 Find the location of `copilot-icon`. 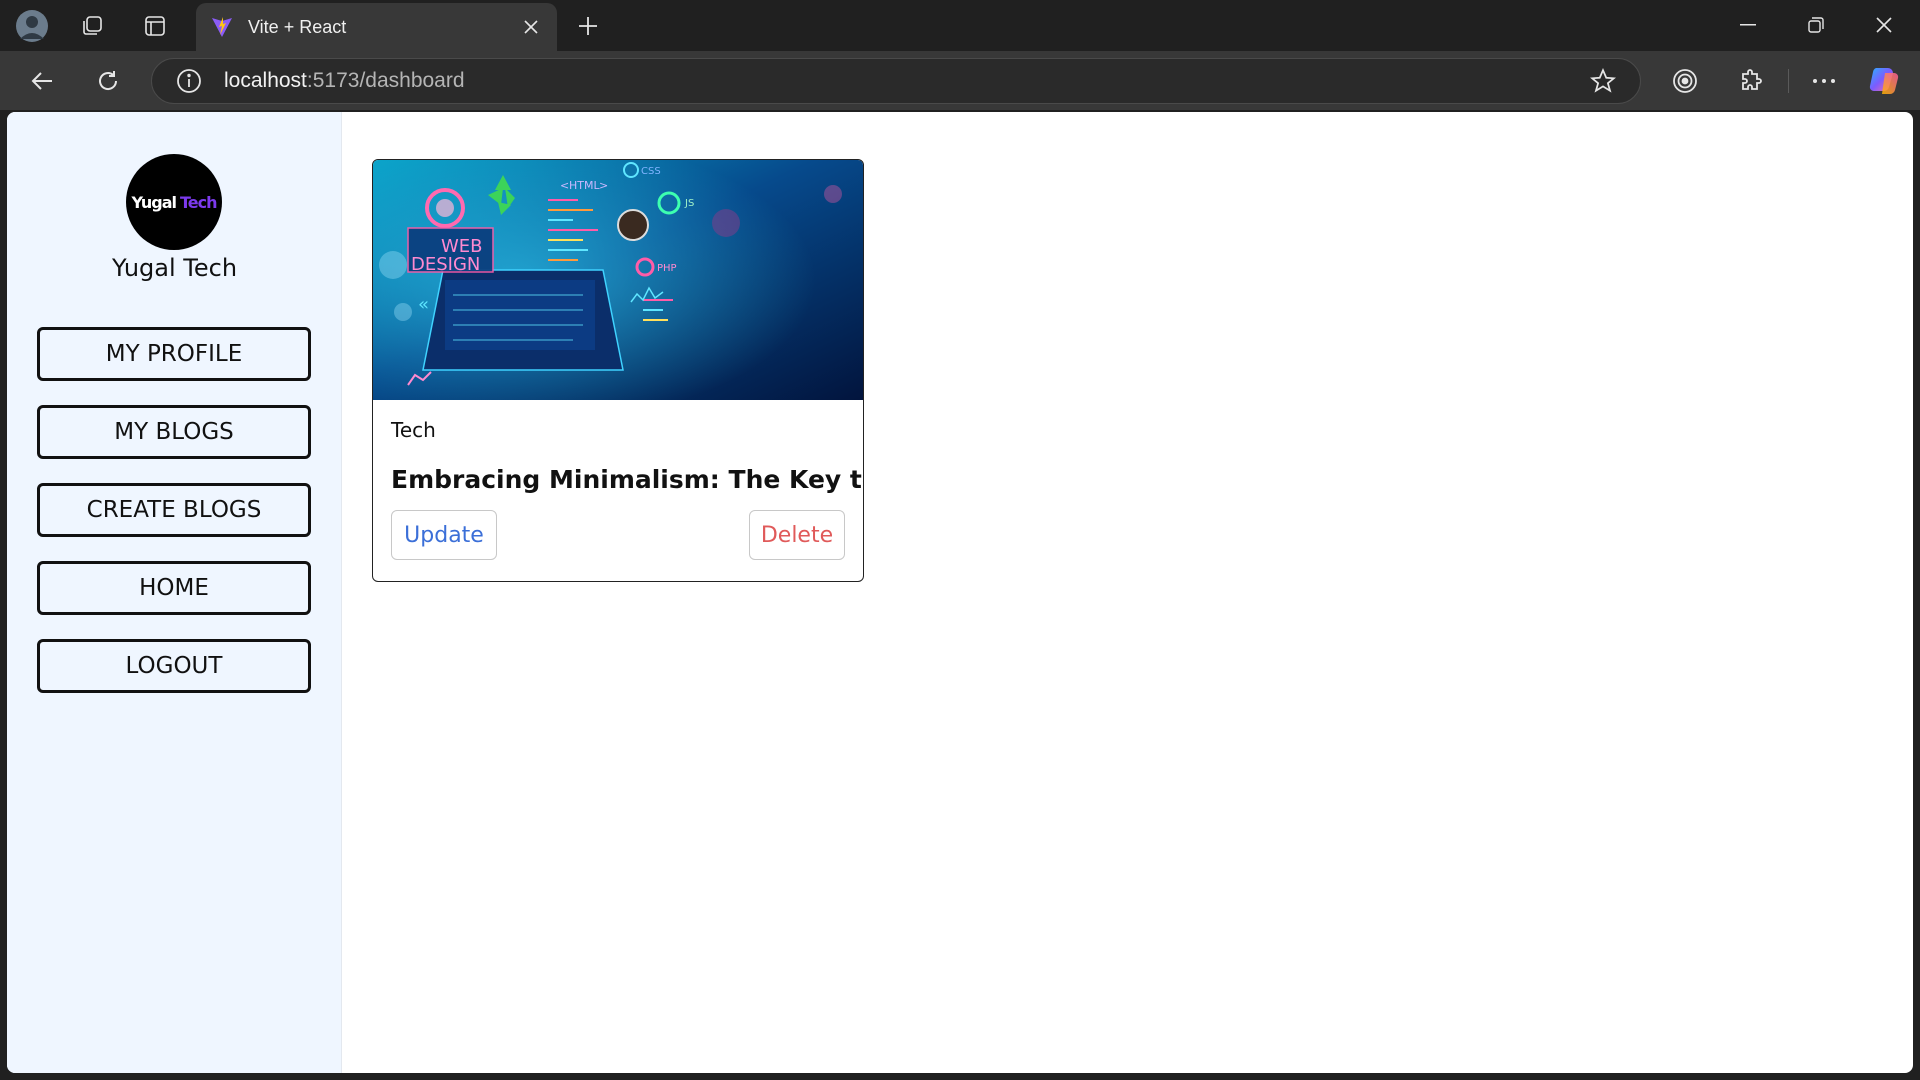

copilot-icon is located at coordinates (1885, 81).